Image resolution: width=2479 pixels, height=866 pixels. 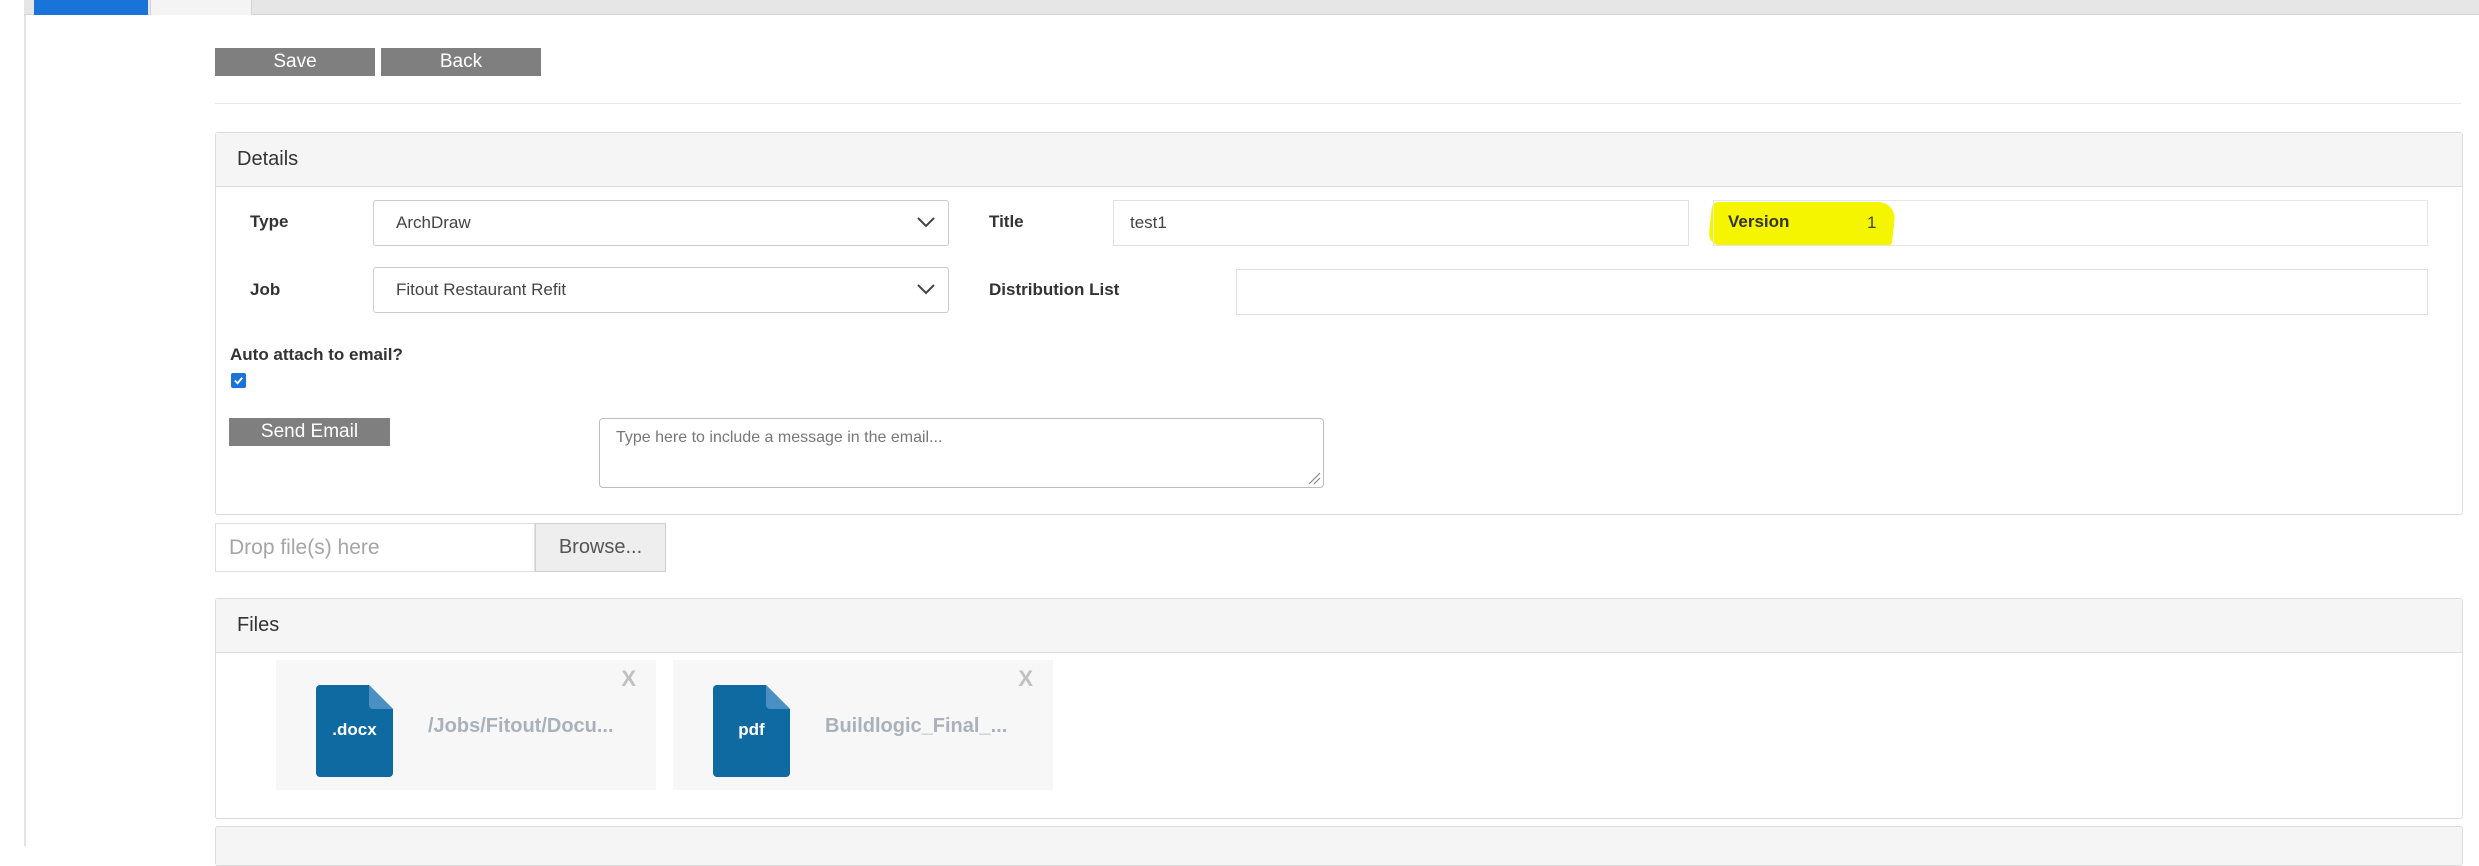 I want to click on type-label: Type, so click(x=269, y=221).